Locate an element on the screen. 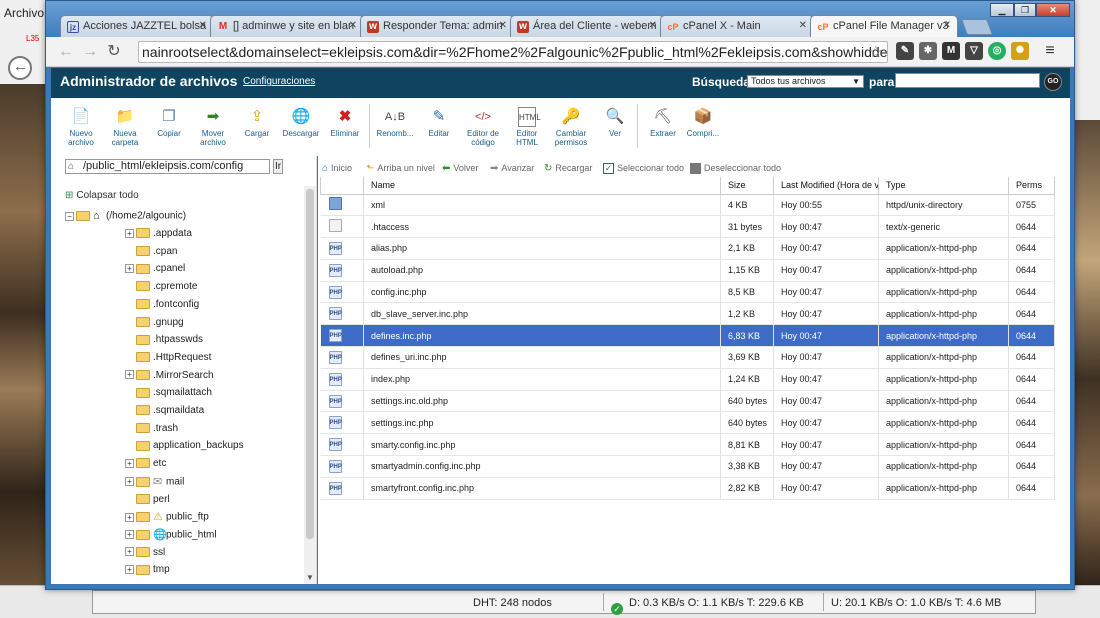  tree-item: + ✉ mail is located at coordinates (154, 482).